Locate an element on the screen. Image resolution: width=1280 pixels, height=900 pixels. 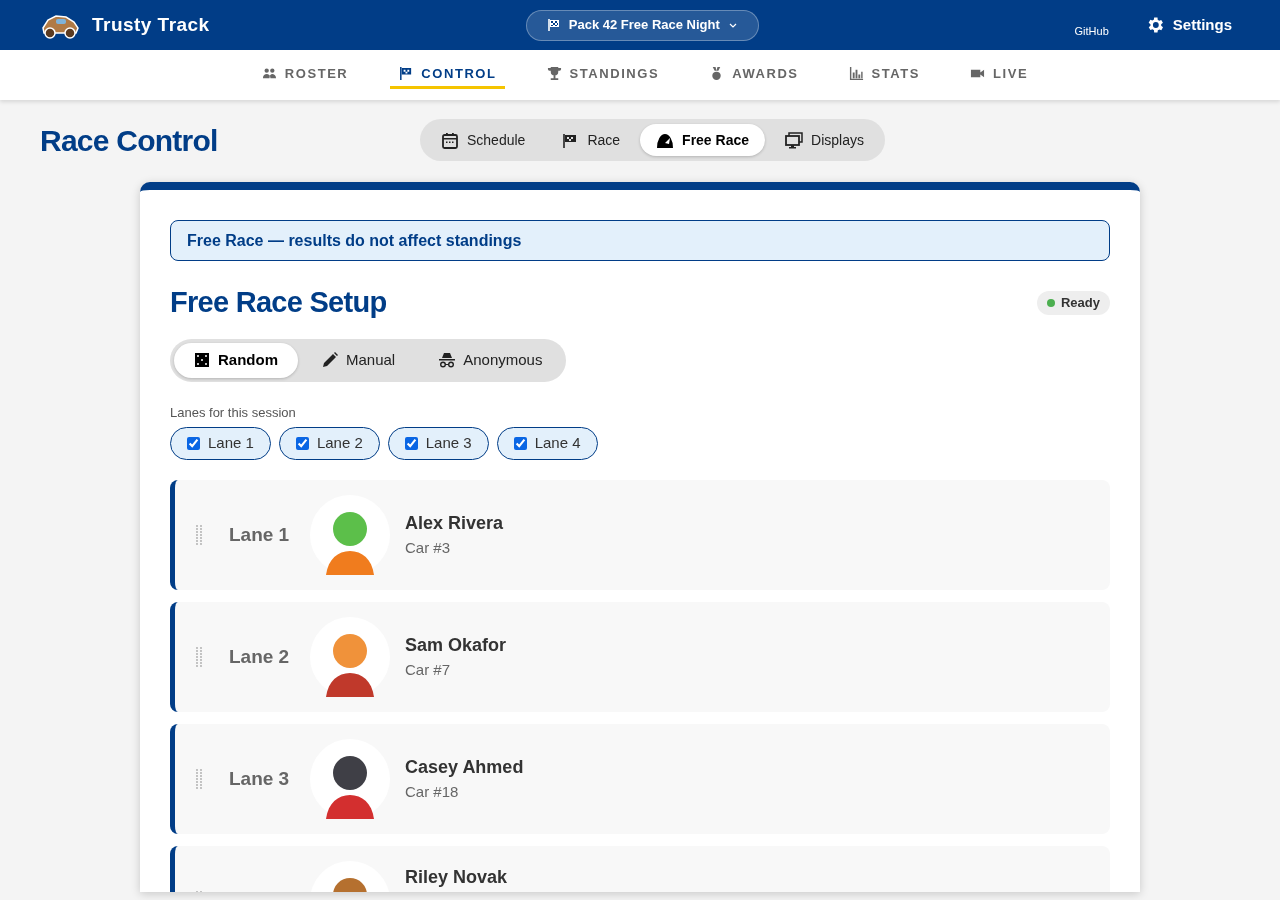
mode-tab: Race is located at coordinates (591, 140).